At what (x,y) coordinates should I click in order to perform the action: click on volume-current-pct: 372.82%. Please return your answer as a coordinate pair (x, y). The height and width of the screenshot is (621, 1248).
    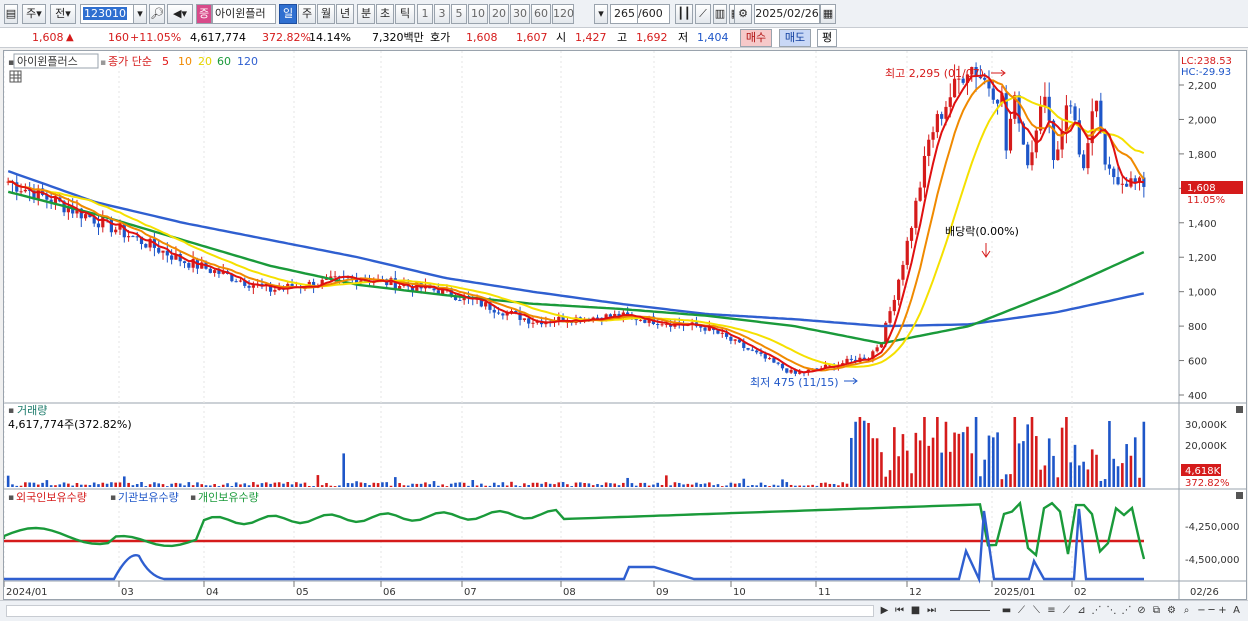
    Looking at the image, I should click on (1207, 483).